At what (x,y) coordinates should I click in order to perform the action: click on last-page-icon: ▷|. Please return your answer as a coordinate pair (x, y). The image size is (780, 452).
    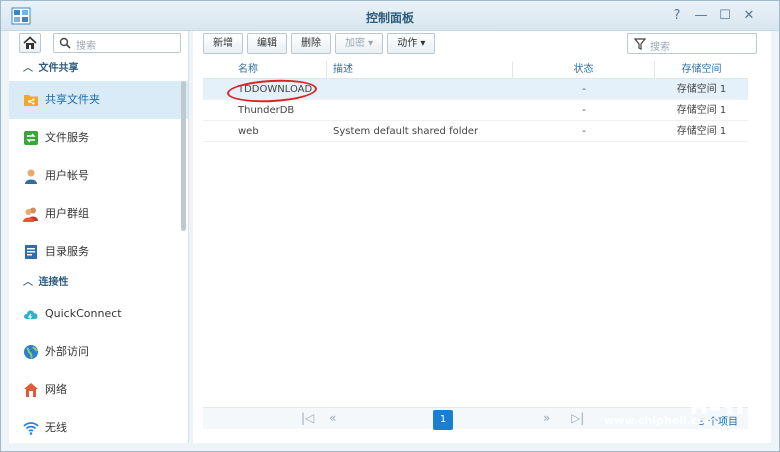
    Looking at the image, I should click on (577, 418).